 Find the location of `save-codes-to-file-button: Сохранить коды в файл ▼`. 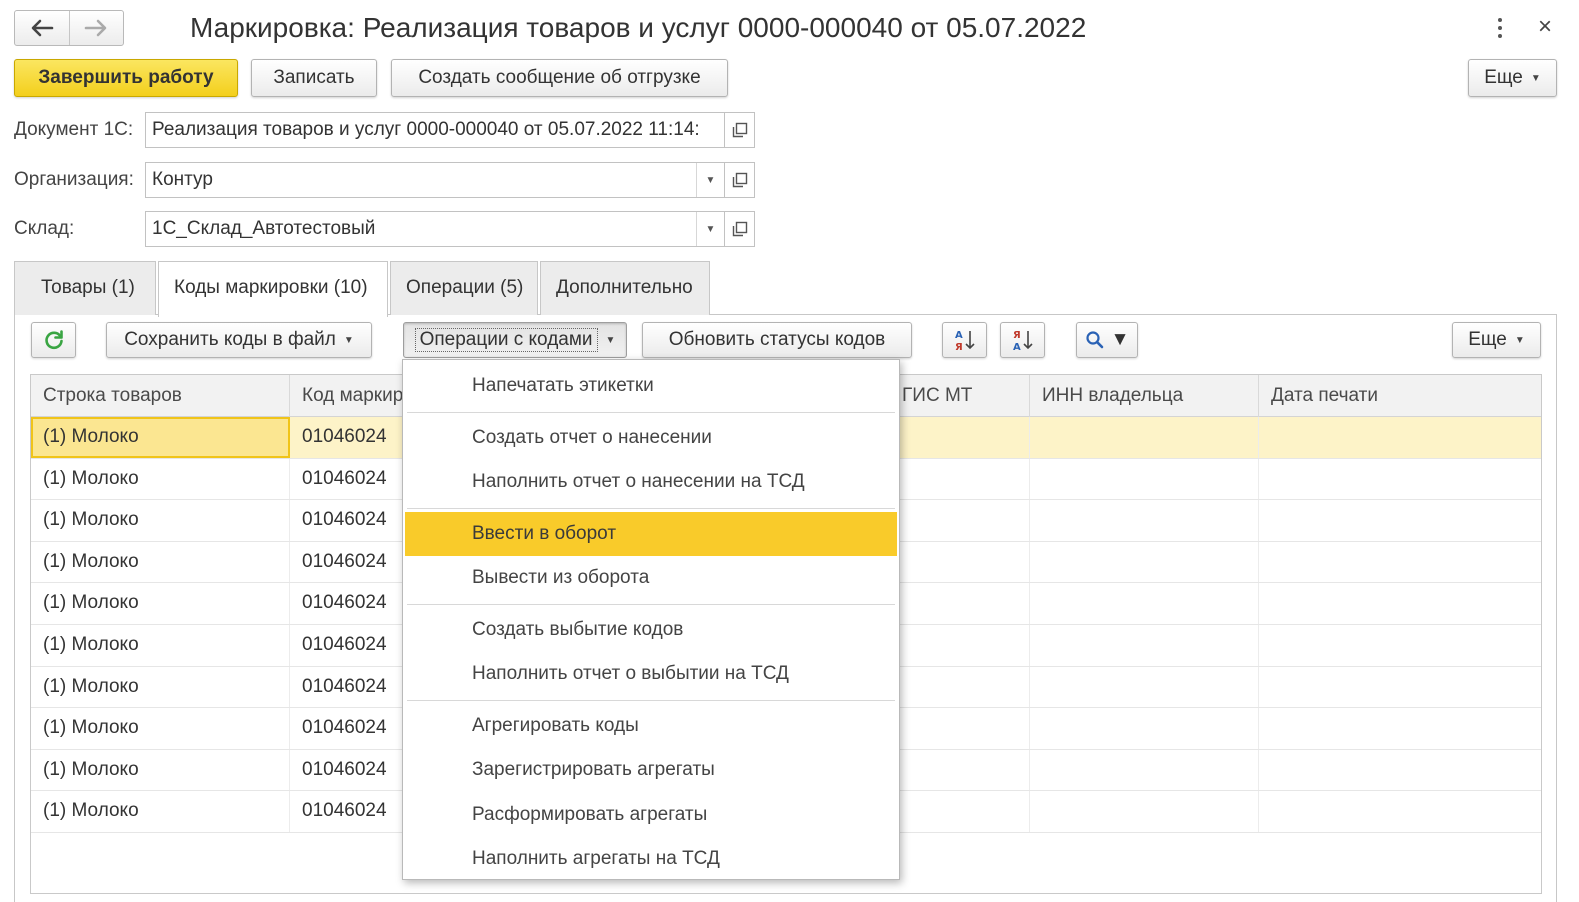

save-codes-to-file-button: Сохранить коды в файл ▼ is located at coordinates (239, 340).